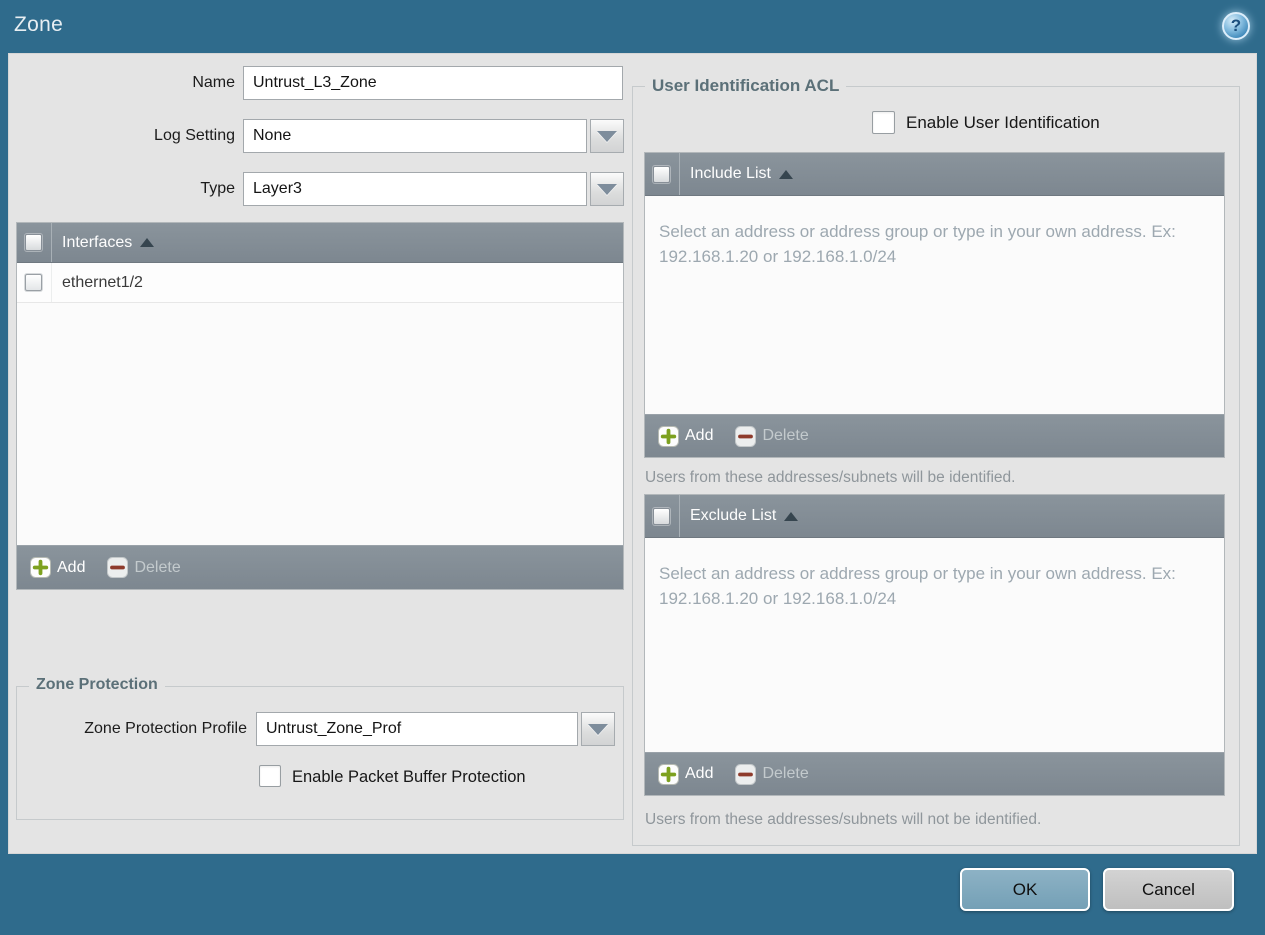 The width and height of the screenshot is (1265, 935). I want to click on interface-row-checkbox, so click(33, 282).